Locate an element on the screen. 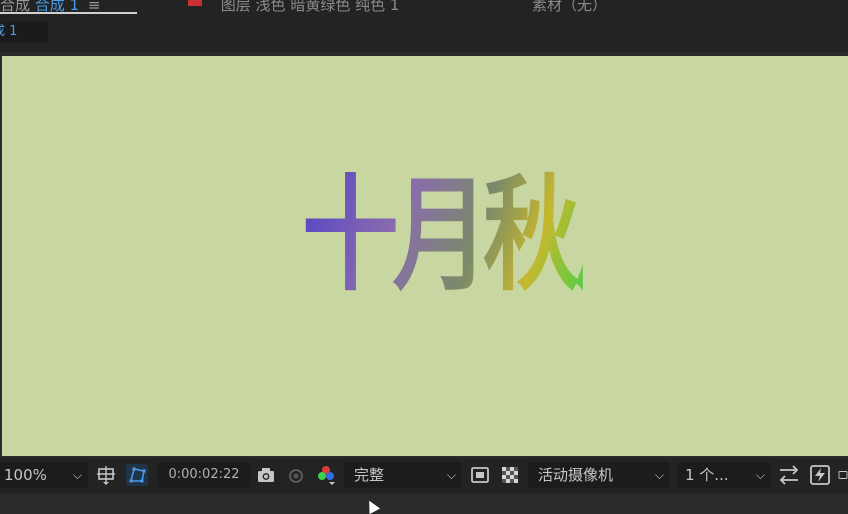 Image resolution: width=848 pixels, height=514 pixels. zoom-select: 100% ⌵ is located at coordinates (44, 475).